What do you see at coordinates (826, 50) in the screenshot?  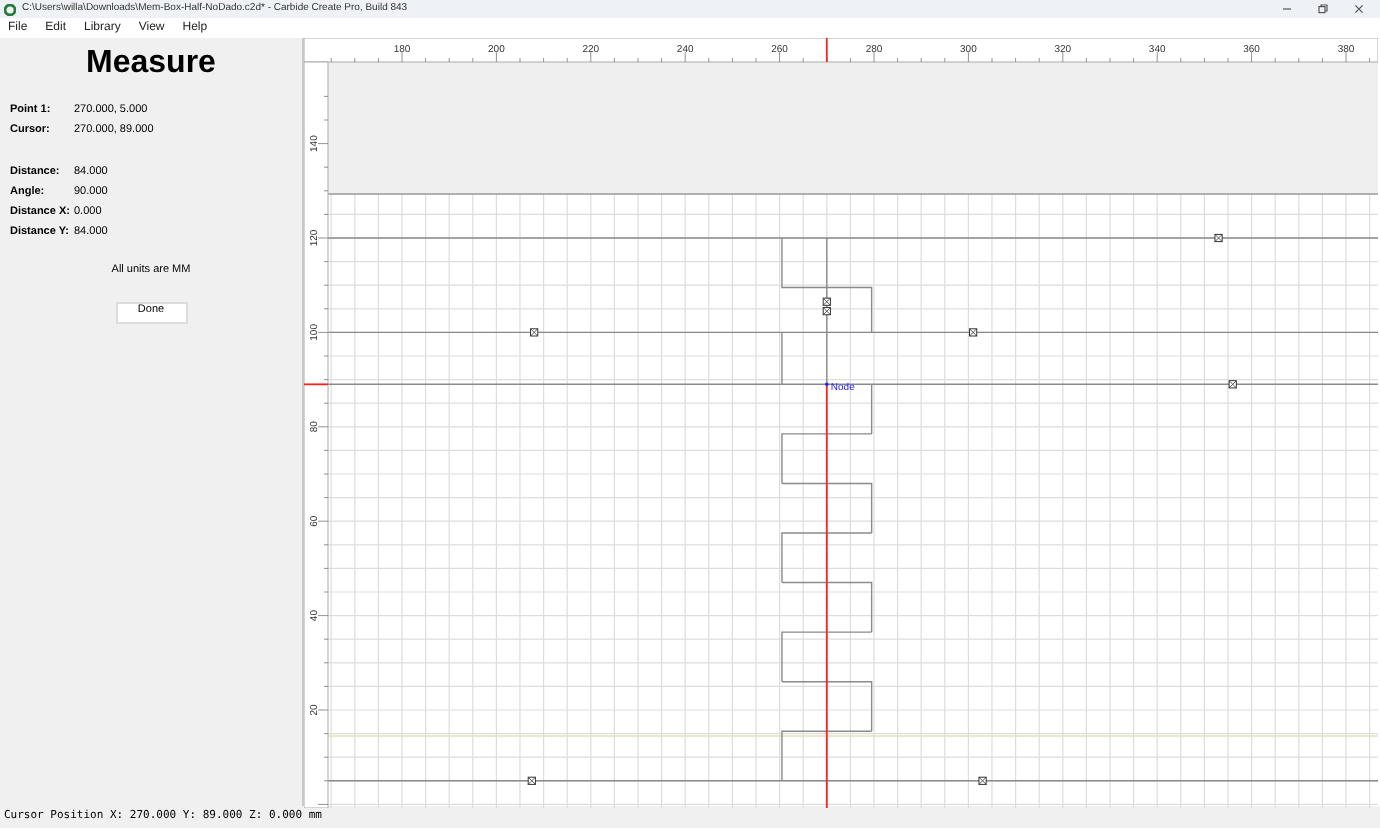 I see `cursor-x-marker` at bounding box center [826, 50].